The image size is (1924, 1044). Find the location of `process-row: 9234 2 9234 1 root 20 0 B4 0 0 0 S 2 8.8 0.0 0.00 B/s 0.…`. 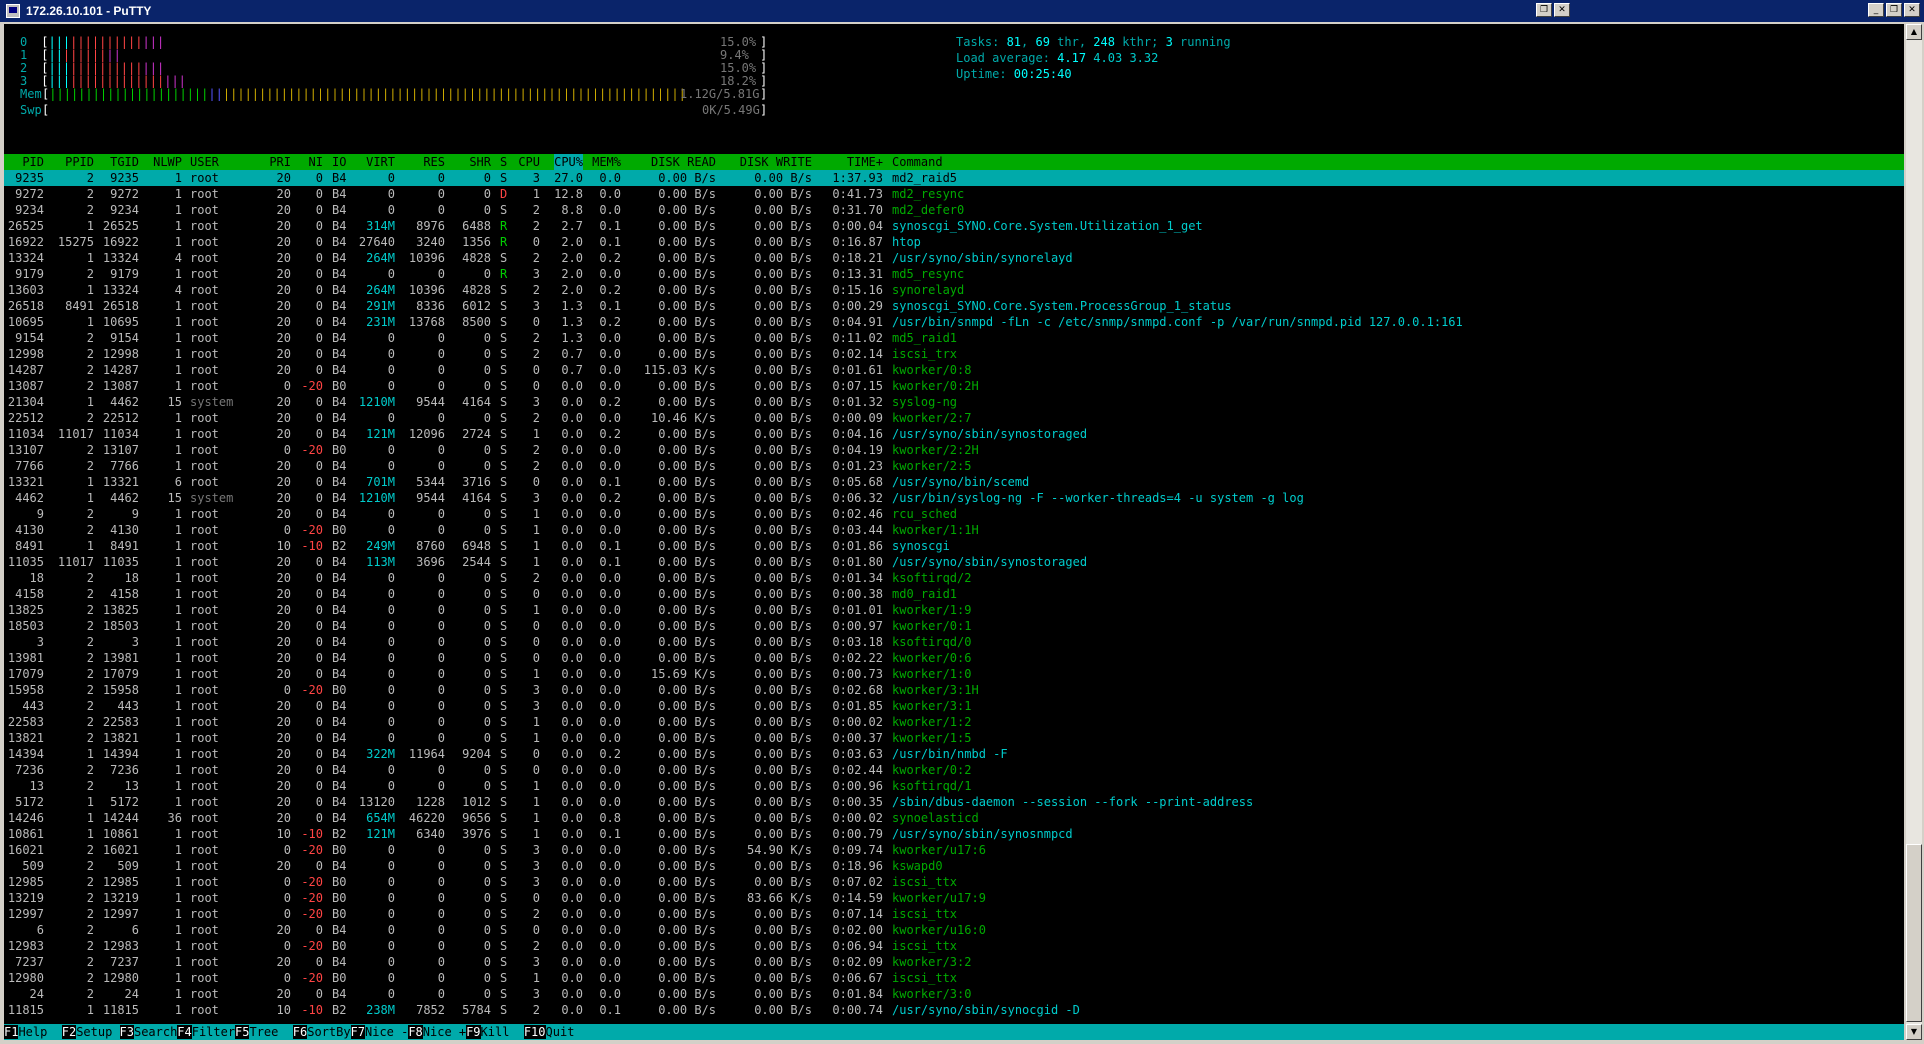

process-row: 9234 2 9234 1 root 20 0 B4 0 0 0 S 2 8.8 0.0 0.00 B/s 0.… is located at coordinates (954, 210).